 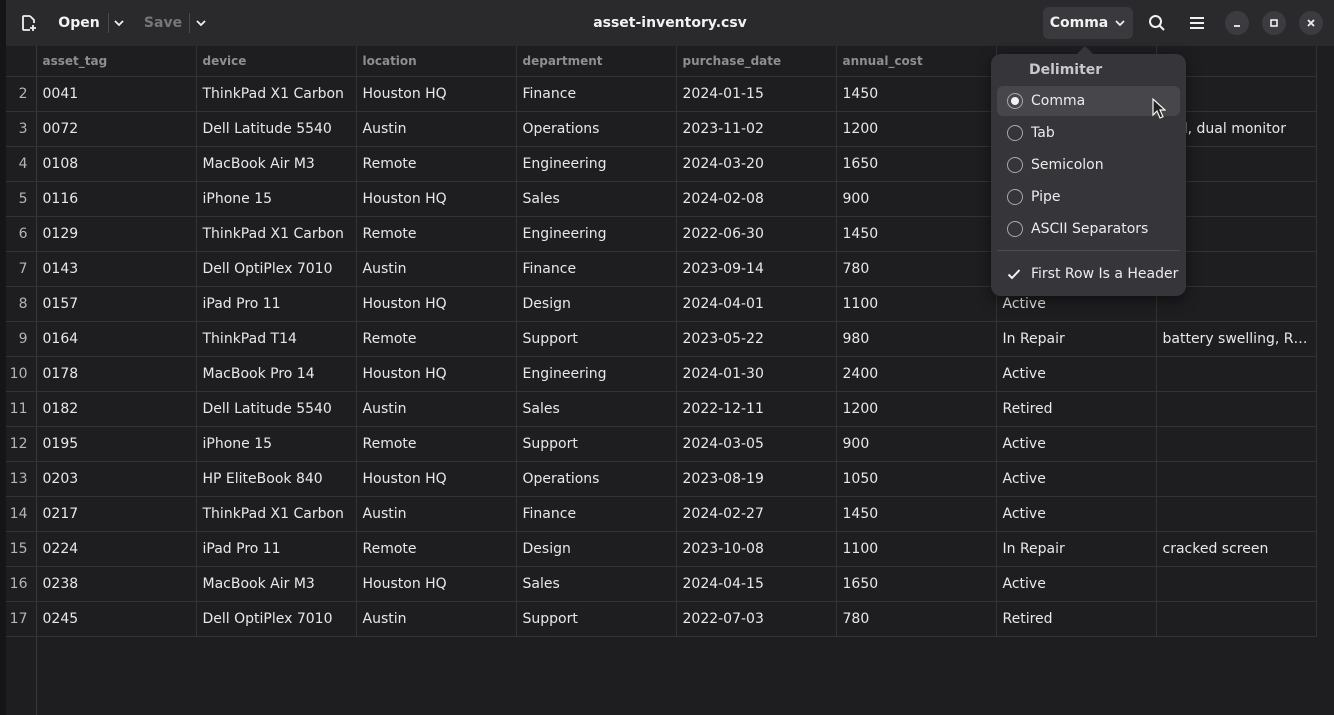 What do you see at coordinates (916, 61) in the screenshot?
I see `column-header: annual_cost` at bounding box center [916, 61].